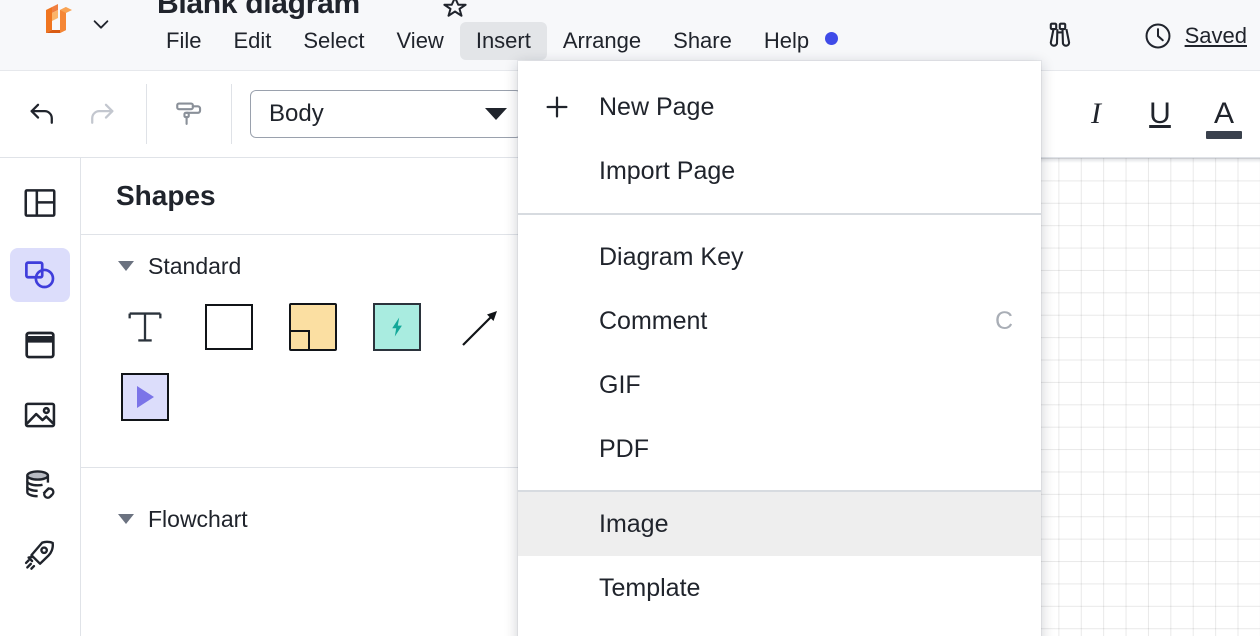  I want to click on sidebar-item-frames, so click(40, 345).